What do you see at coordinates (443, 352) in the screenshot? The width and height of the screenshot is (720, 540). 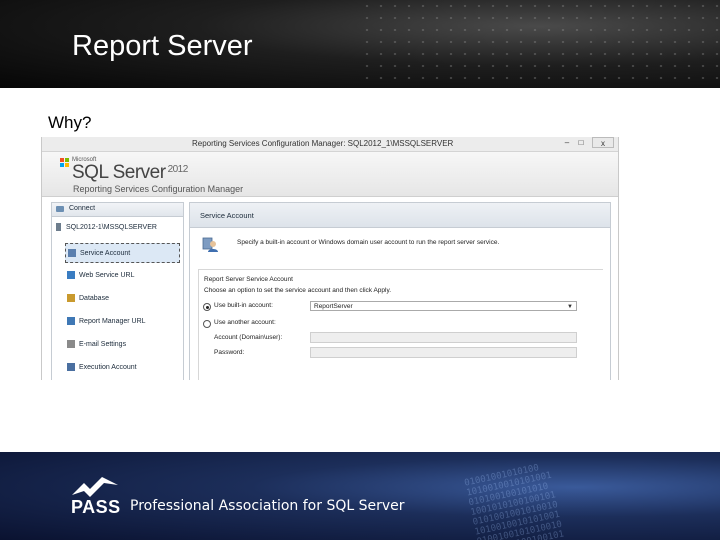 I see `password-field` at bounding box center [443, 352].